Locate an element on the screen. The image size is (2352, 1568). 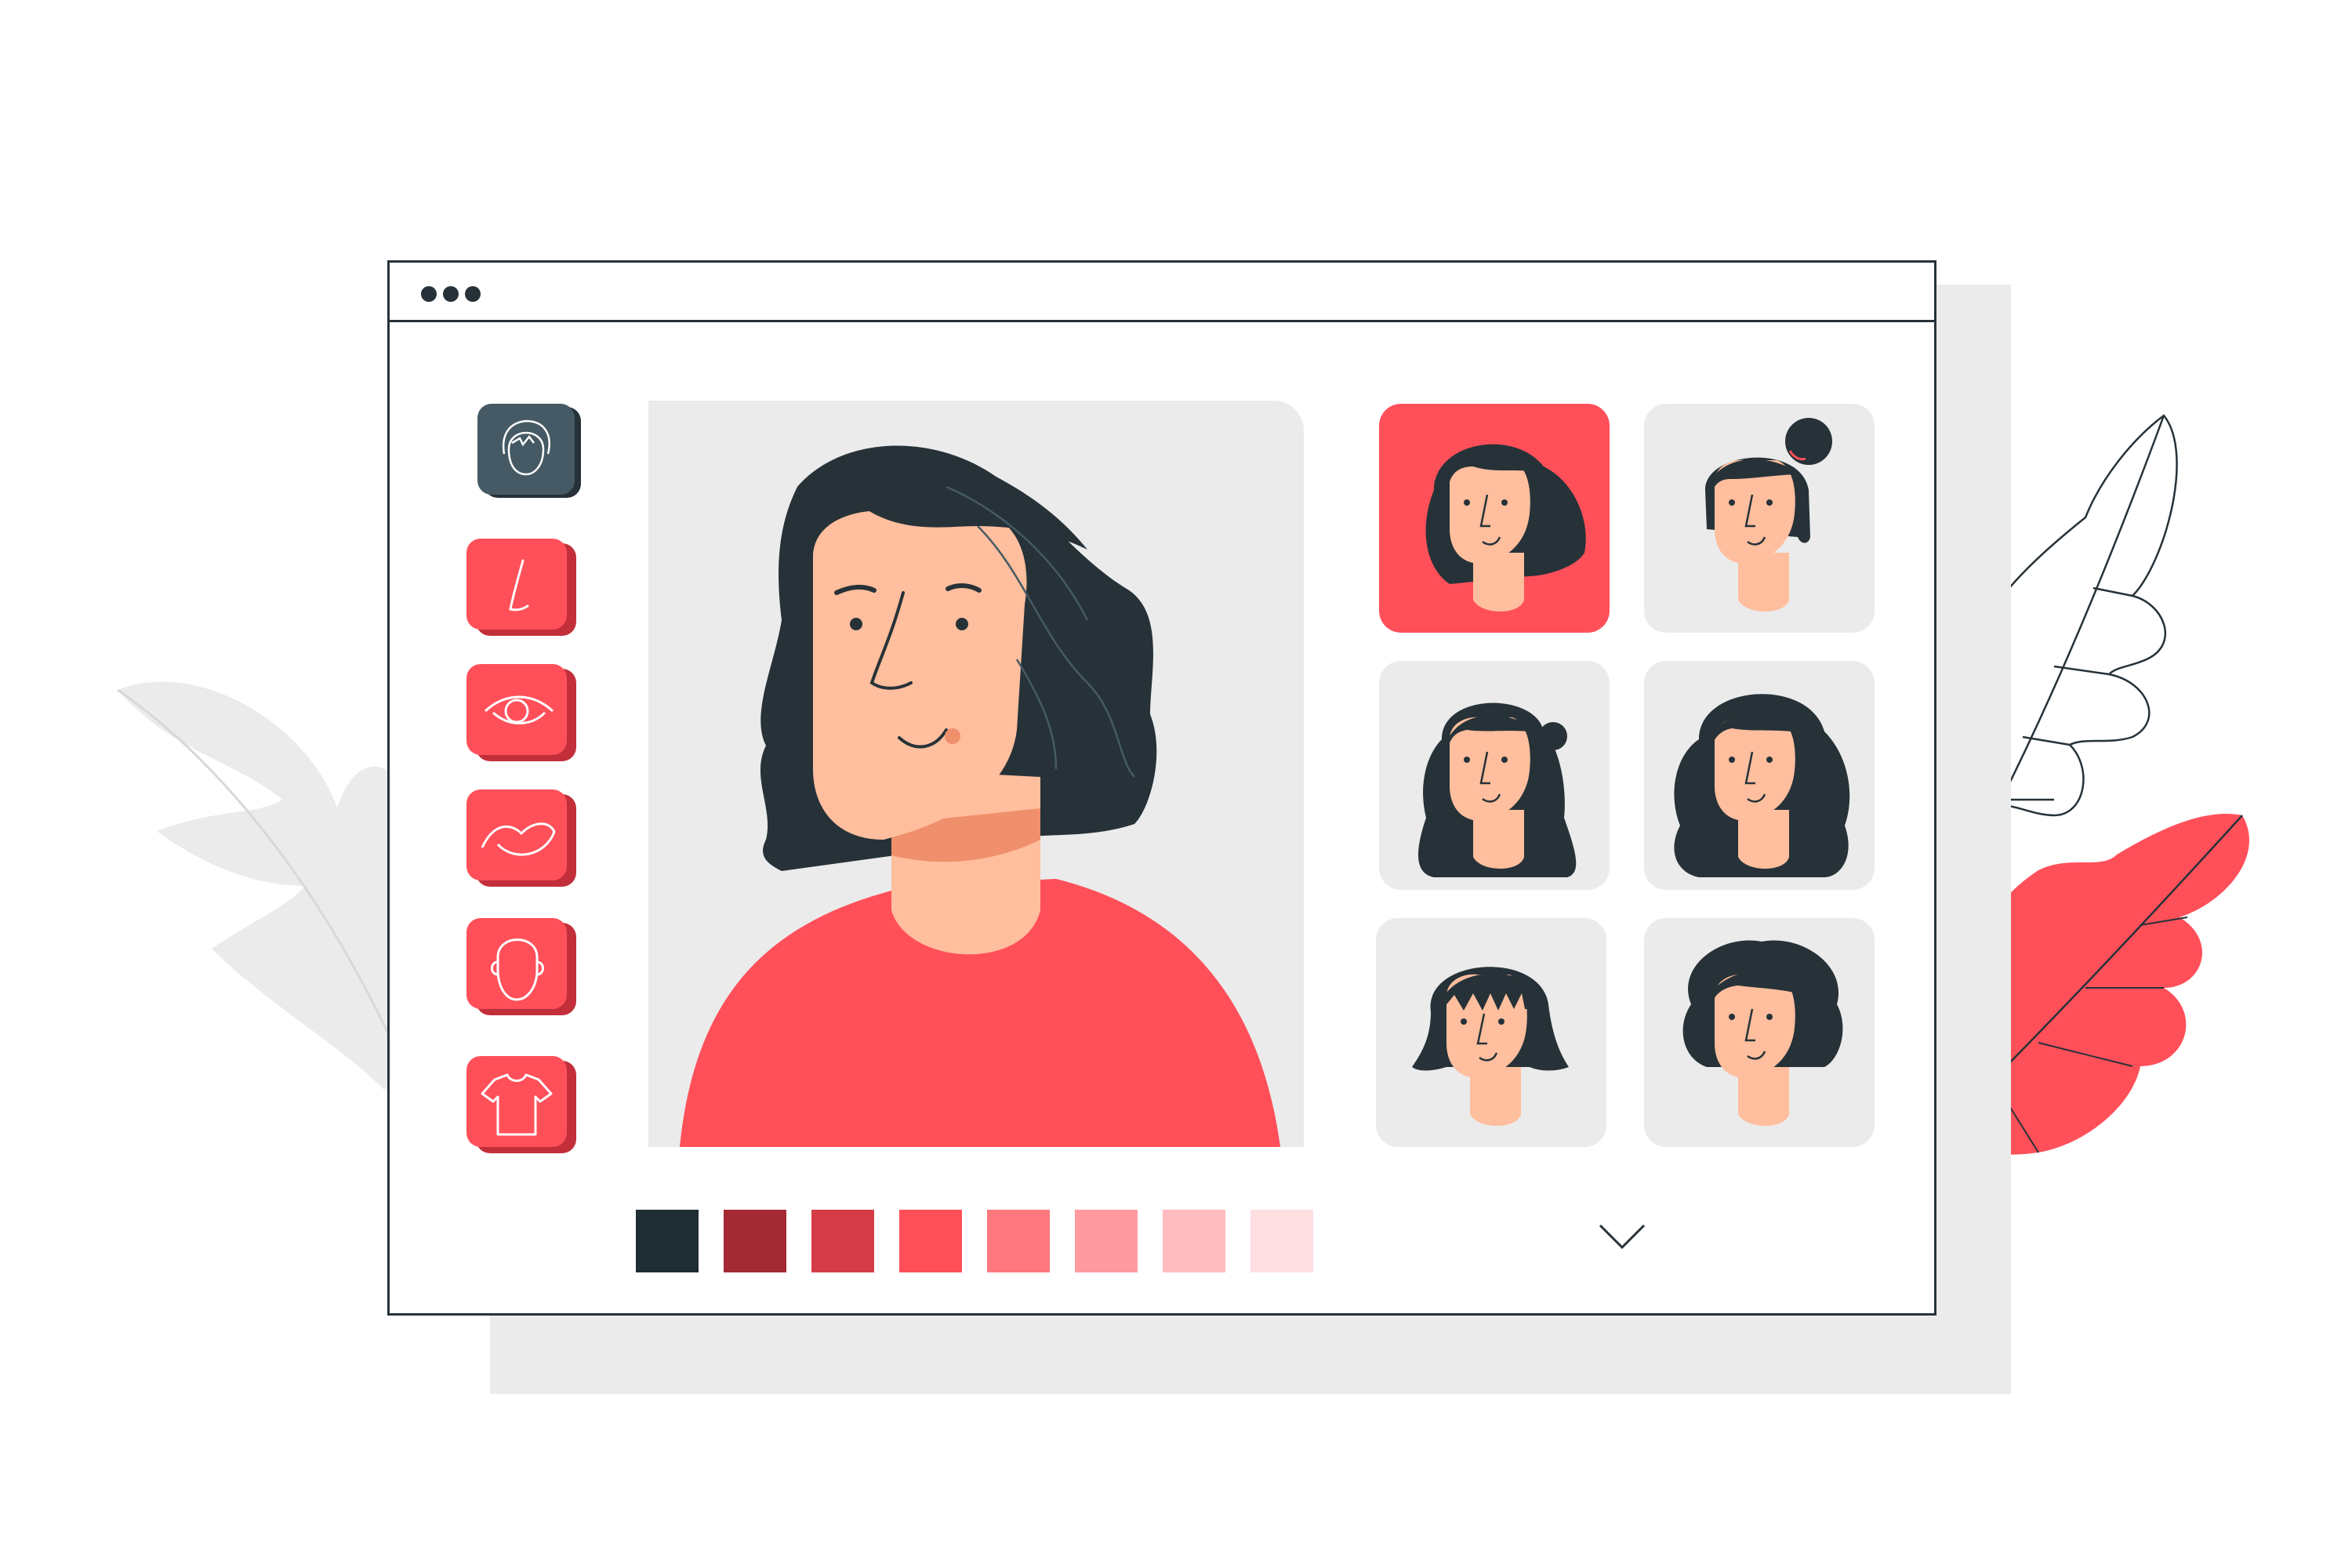
eye-tool-button is located at coordinates (521, 712).